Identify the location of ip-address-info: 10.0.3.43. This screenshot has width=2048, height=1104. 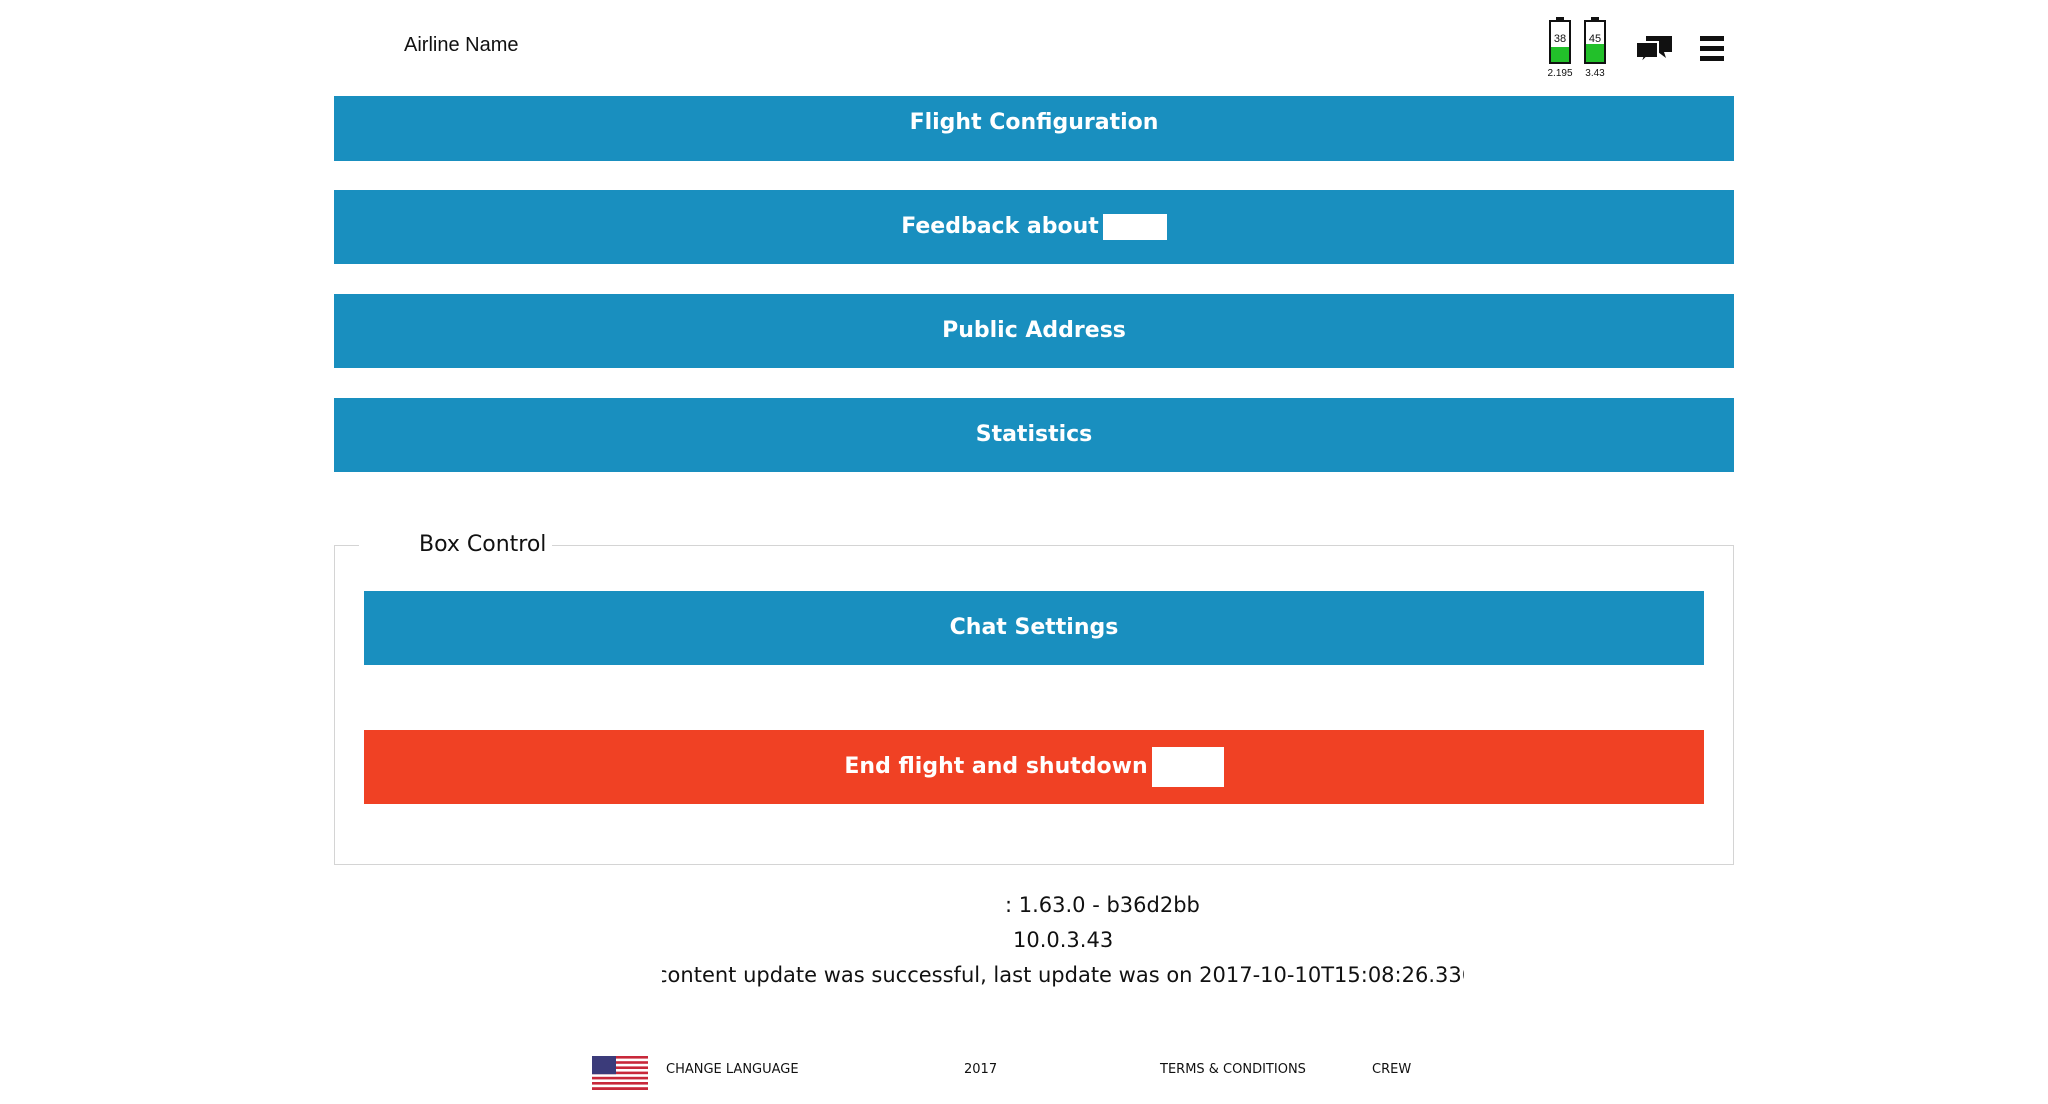
(1063, 940).